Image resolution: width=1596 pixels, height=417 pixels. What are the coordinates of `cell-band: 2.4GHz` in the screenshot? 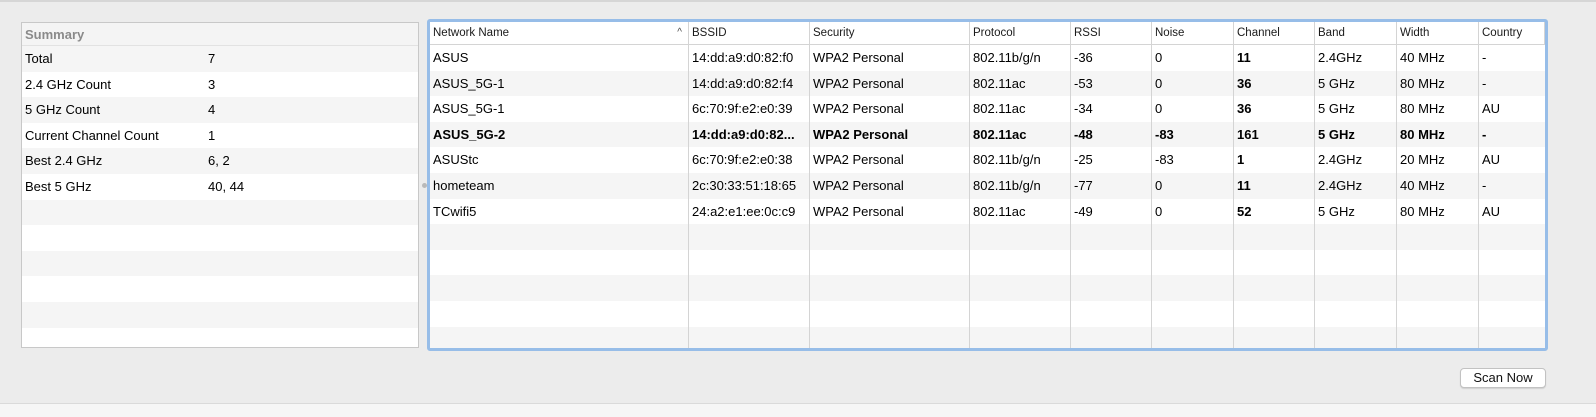 It's located at (1340, 160).